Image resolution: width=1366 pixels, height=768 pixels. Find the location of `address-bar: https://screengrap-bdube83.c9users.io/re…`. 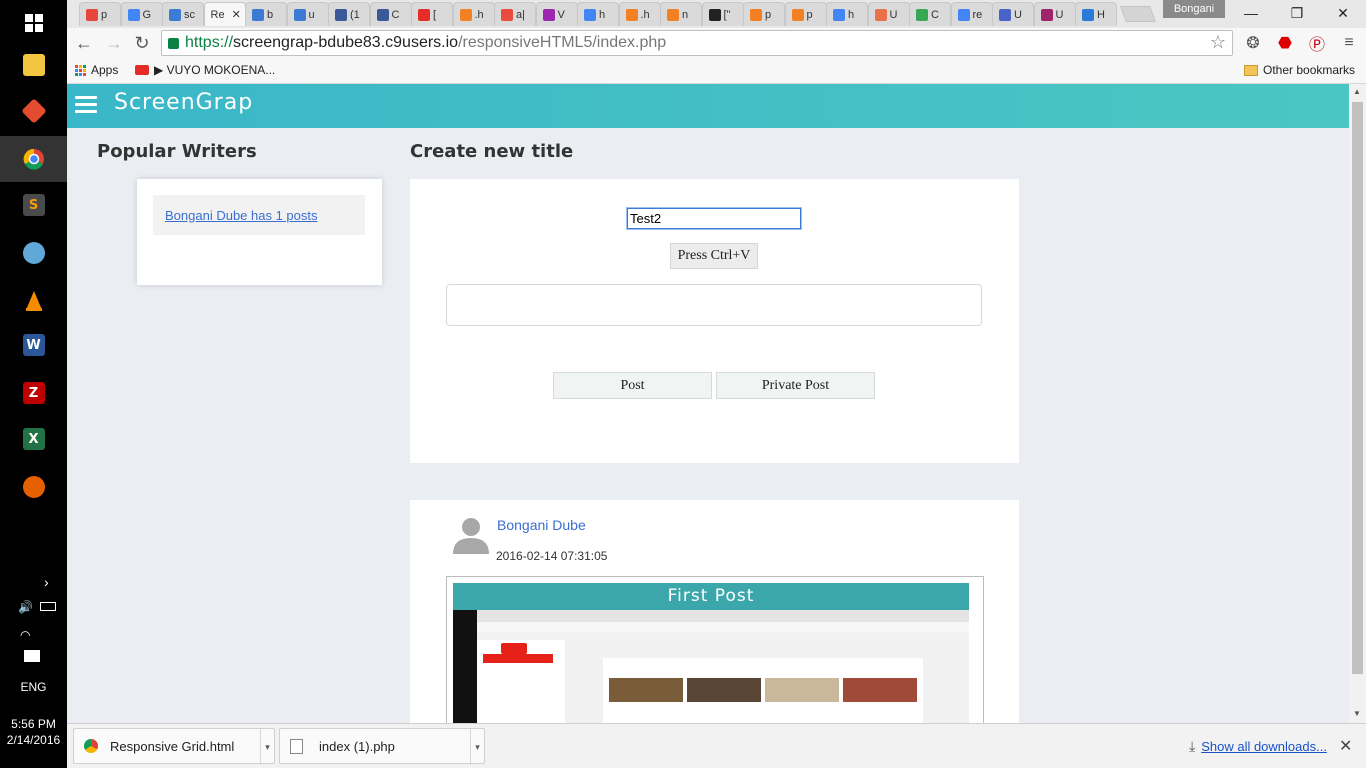

address-bar: https://screengrap-bdube83.c9users.io/re… is located at coordinates (697, 43).